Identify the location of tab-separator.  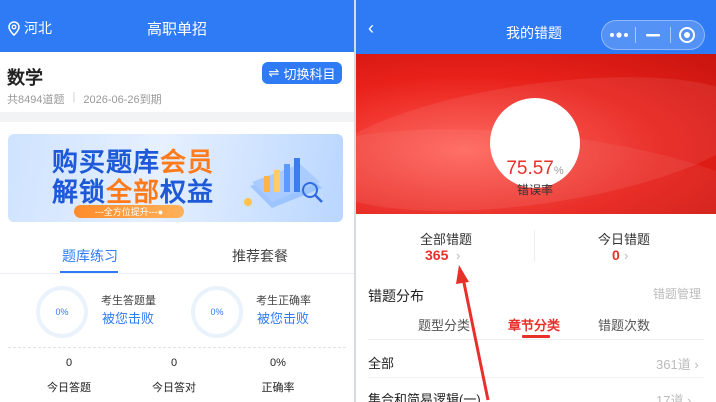
(536, 339).